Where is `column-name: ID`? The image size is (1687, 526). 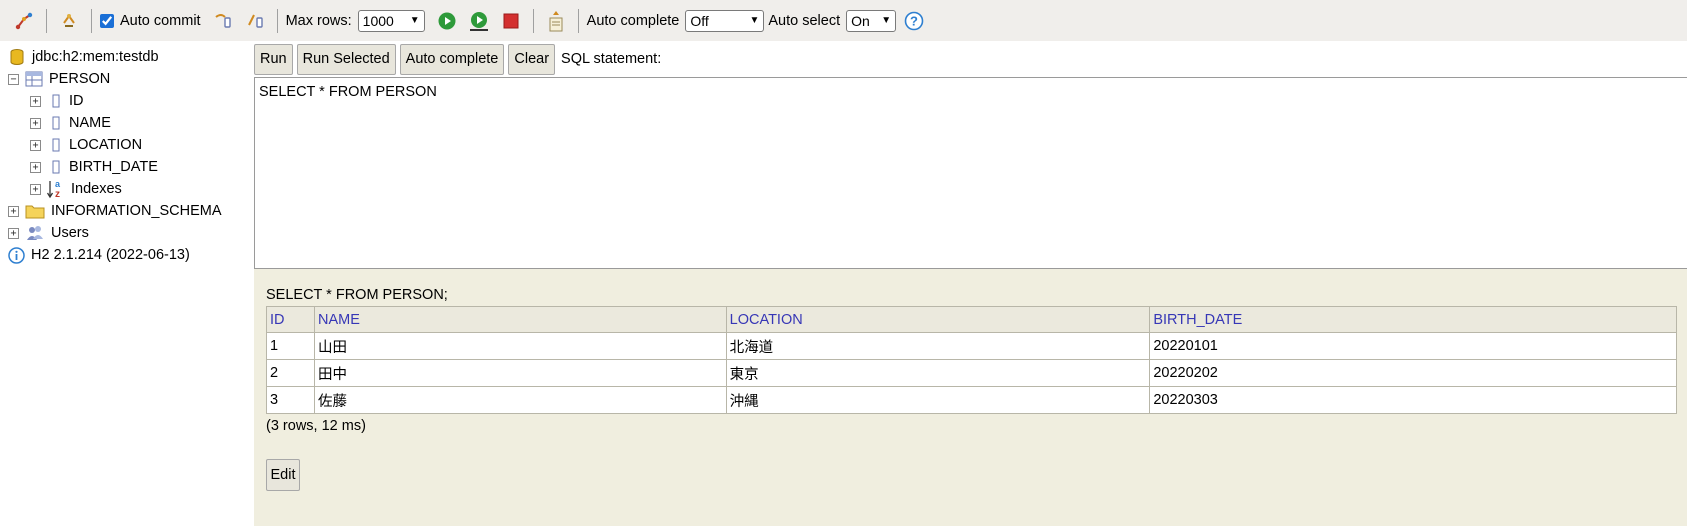
column-name: ID is located at coordinates (76, 101).